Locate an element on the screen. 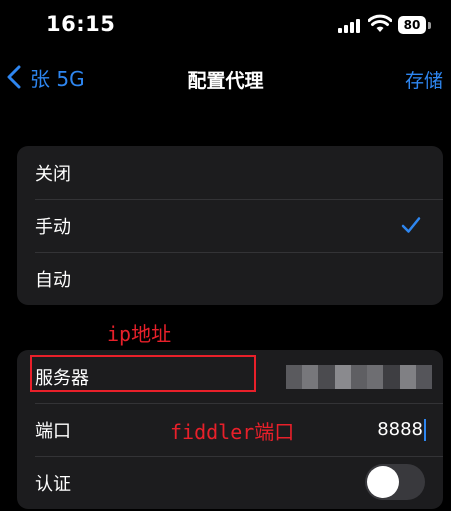 The height and width of the screenshot is (511, 451). port-value: 8888 is located at coordinates (400, 429).